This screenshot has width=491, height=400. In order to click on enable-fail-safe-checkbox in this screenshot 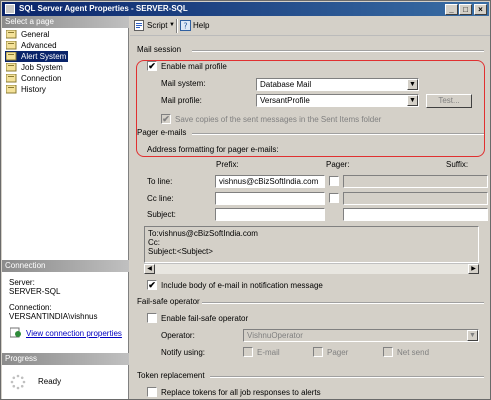, I will do `click(152, 318)`.